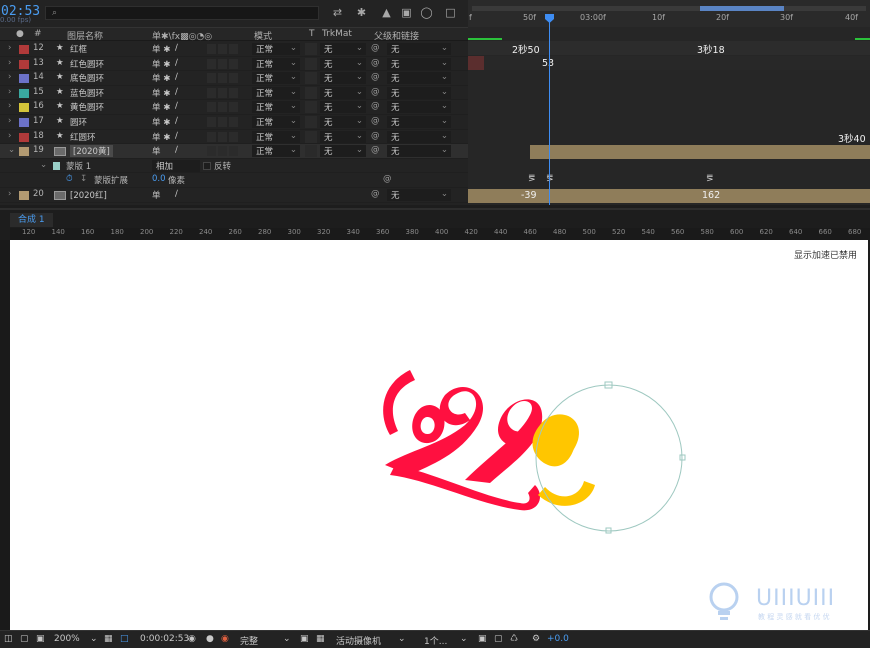 The width and height of the screenshot is (870, 648). What do you see at coordinates (234, 78) in the screenshot?
I see `layer-row: › 14 ★ 底色圆环 单 ✱ ∕ 正常 ⌄ 无 ⌄ @ 无 ⌄` at bounding box center [234, 78].